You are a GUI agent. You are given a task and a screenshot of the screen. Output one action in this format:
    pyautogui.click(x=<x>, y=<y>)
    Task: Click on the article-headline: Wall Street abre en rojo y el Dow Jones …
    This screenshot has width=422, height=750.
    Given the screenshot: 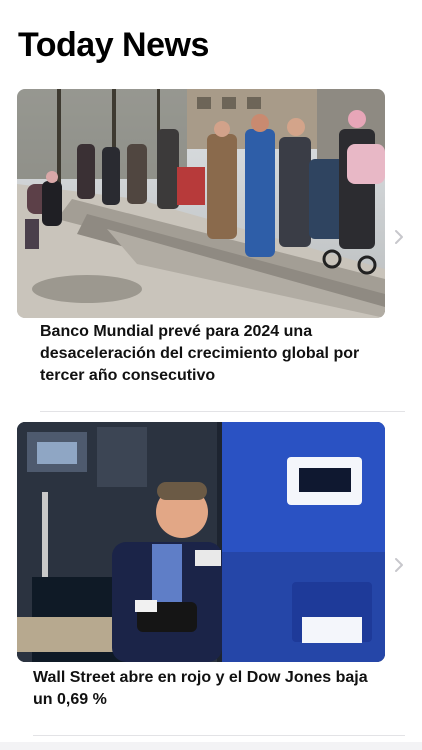 What is the action you would take?
    pyautogui.click(x=205, y=689)
    